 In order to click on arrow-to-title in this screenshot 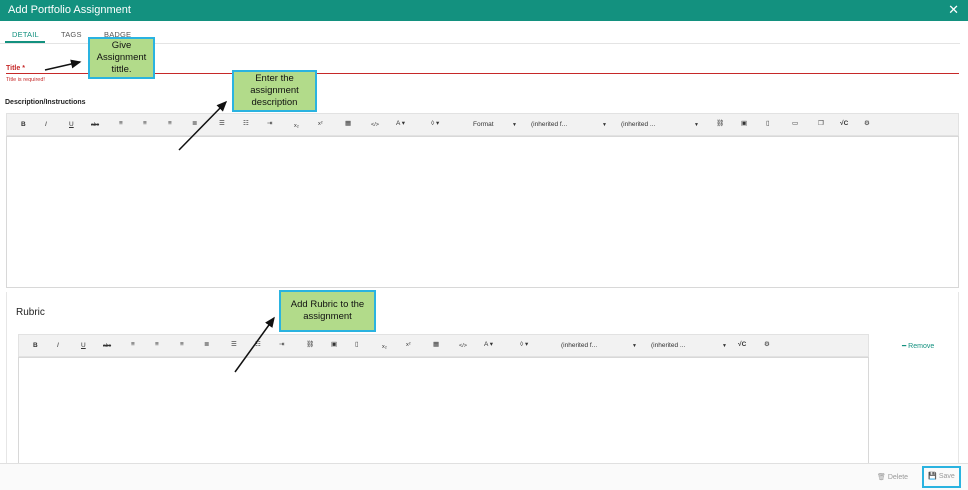, I will do `click(63, 65)`.